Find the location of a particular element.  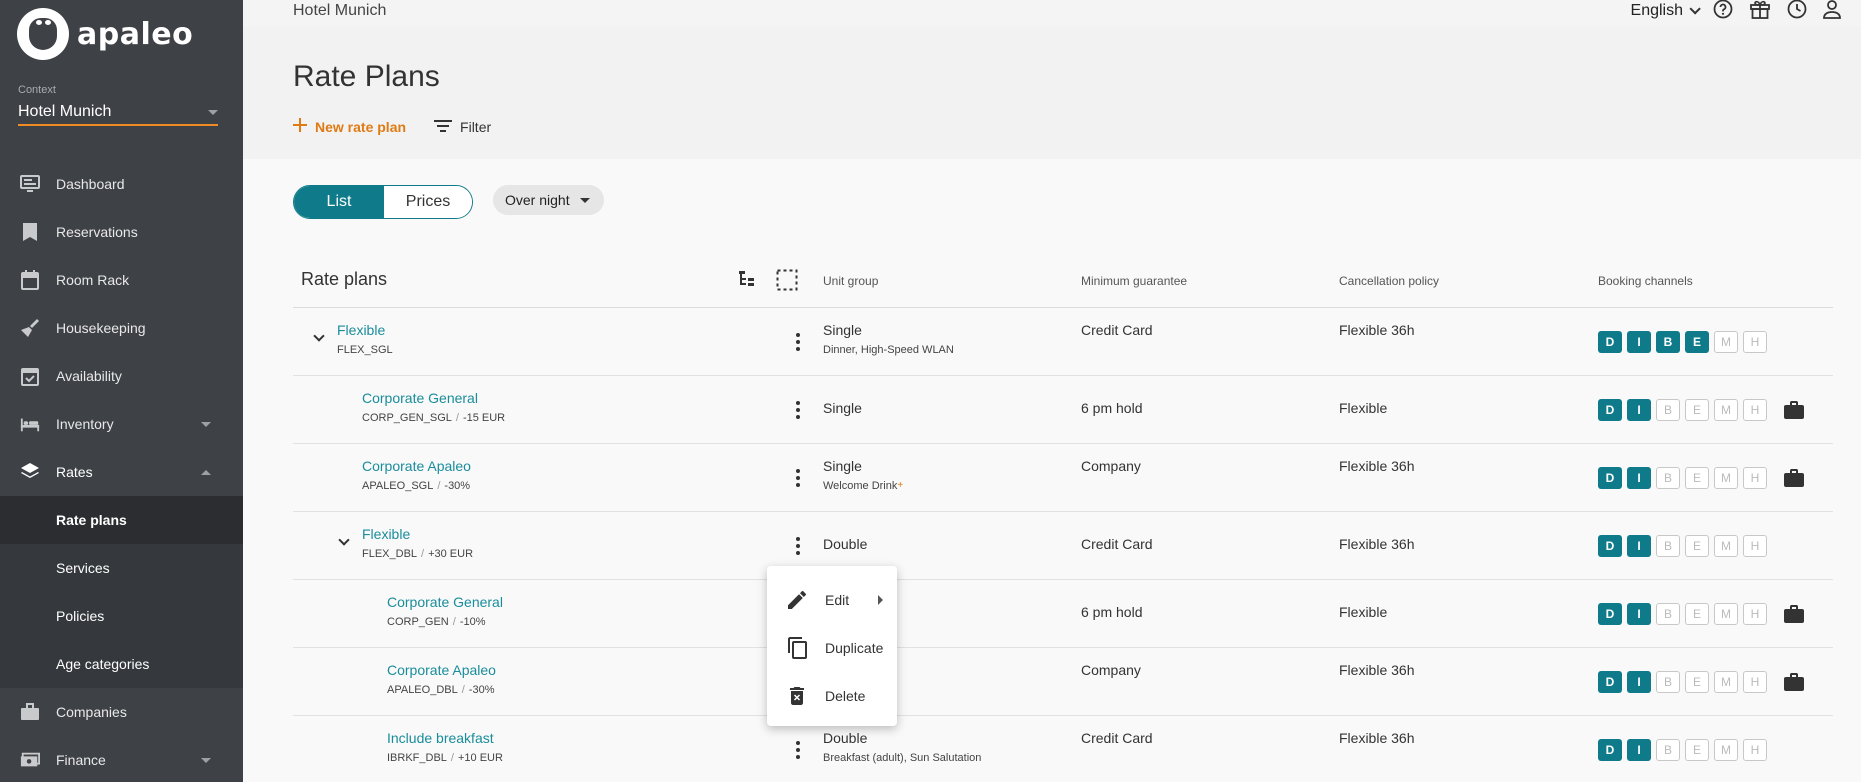

sidebar-item-dashboard: Dashboard is located at coordinates (121, 184).